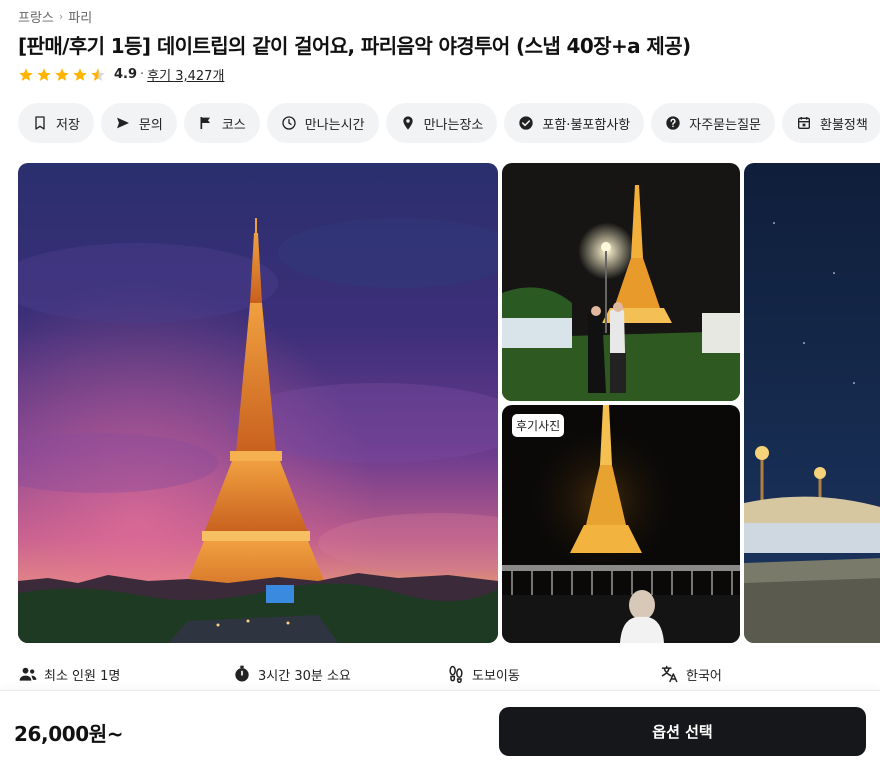  I want to click on info-duration: 3시간 30분 소요, so click(291, 674).